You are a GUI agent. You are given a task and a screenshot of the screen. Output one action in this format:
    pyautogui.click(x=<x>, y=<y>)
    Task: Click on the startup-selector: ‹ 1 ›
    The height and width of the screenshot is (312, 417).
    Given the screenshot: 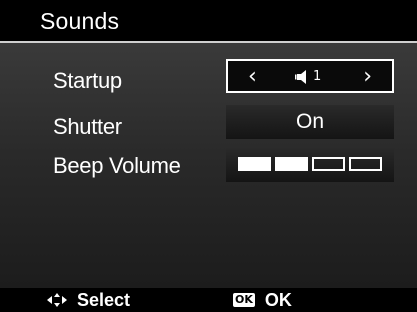 What is the action you would take?
    pyautogui.click(x=310, y=76)
    